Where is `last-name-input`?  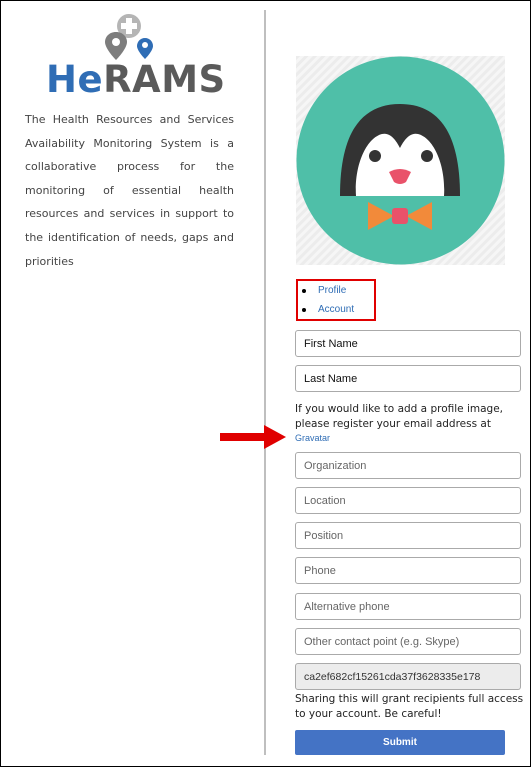
last-name-input is located at coordinates (408, 378).